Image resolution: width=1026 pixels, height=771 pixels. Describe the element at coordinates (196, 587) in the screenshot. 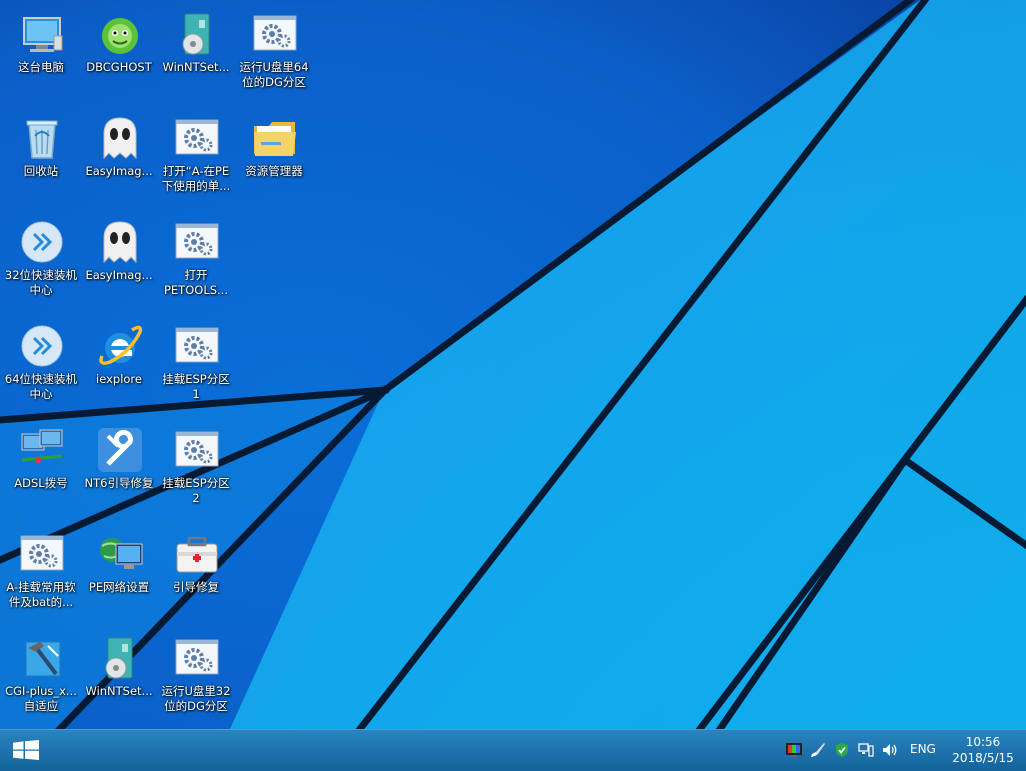

I see `desktop-icon-label: 引导修复` at that location.